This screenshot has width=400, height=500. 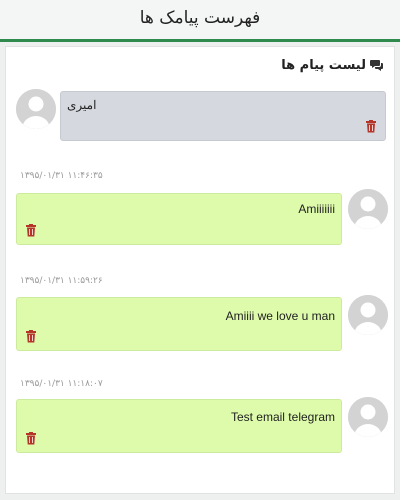 I want to click on panel-heading: لیست پیام ها, so click(x=332, y=65).